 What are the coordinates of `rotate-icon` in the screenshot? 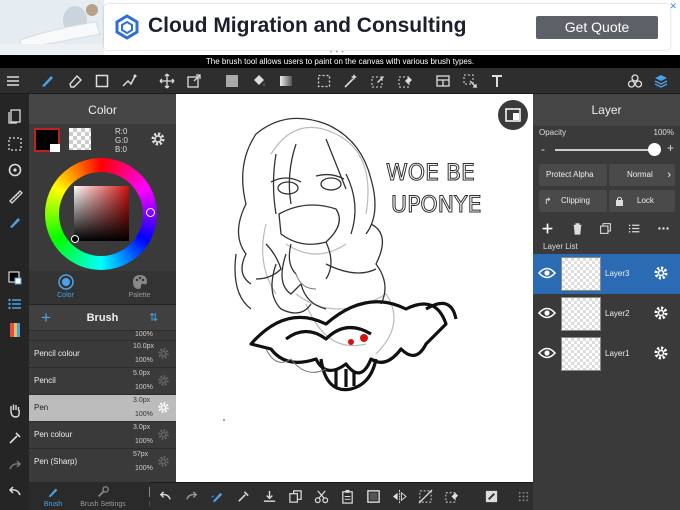 It's located at (14, 169).